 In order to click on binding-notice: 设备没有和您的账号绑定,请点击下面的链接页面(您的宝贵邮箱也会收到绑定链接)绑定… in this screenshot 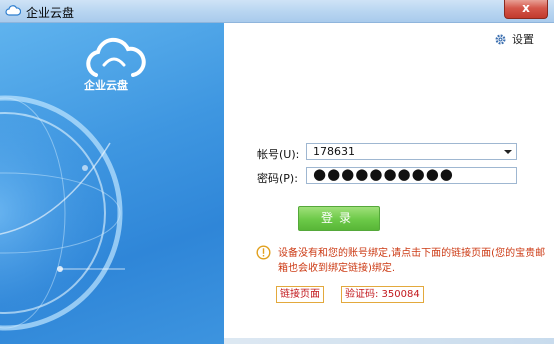, I will do `click(412, 261)`.